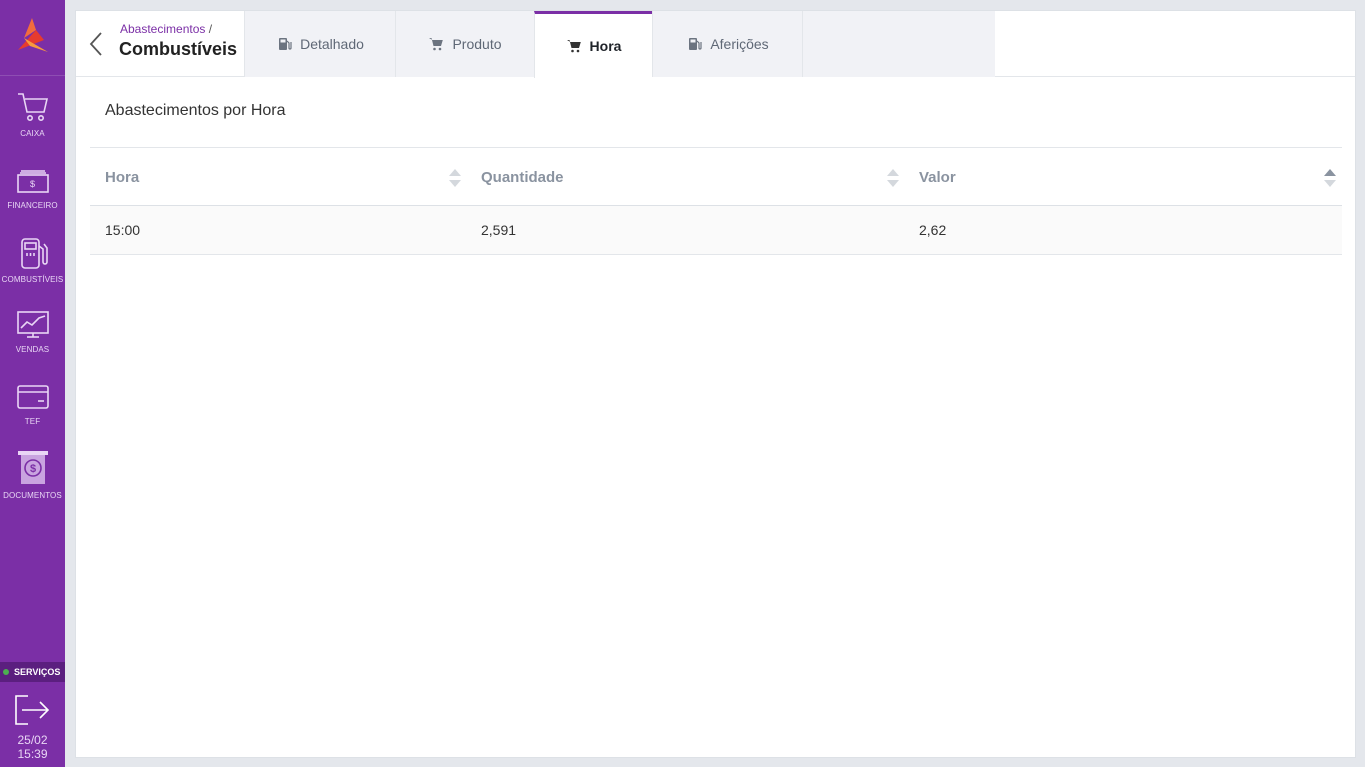  What do you see at coordinates (716, 176) in the screenshot?
I see `table-header: Hora Quantidade Valor` at bounding box center [716, 176].